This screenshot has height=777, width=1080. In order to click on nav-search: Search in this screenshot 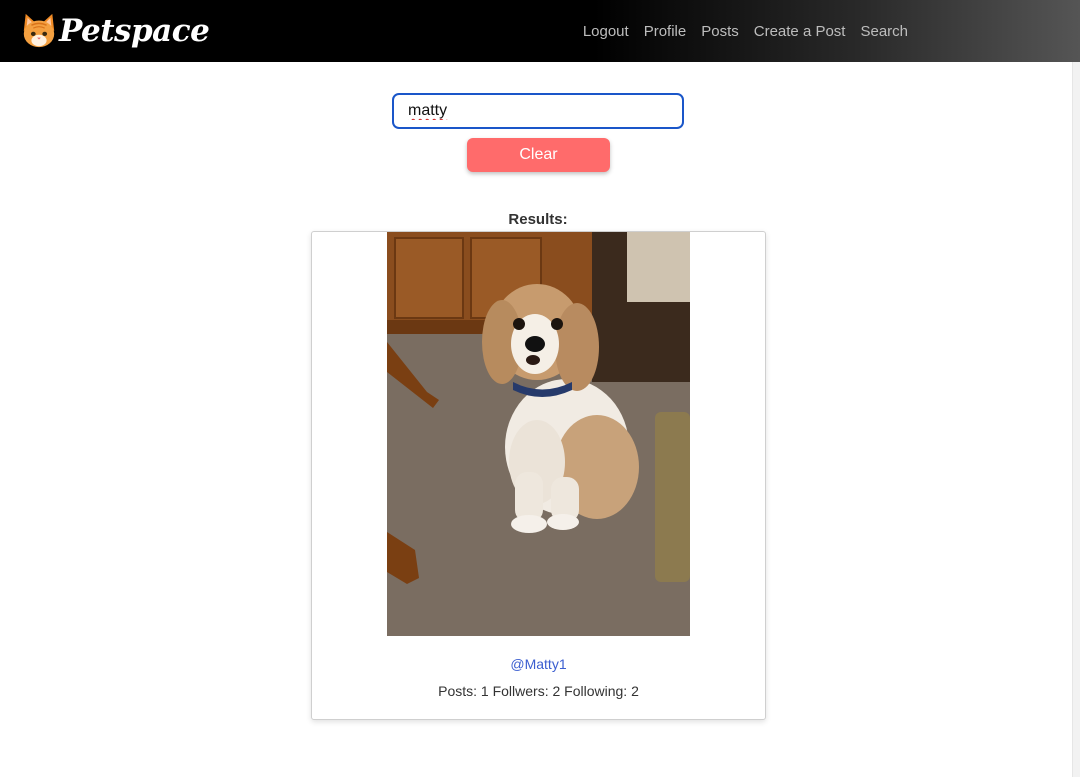, I will do `click(884, 31)`.